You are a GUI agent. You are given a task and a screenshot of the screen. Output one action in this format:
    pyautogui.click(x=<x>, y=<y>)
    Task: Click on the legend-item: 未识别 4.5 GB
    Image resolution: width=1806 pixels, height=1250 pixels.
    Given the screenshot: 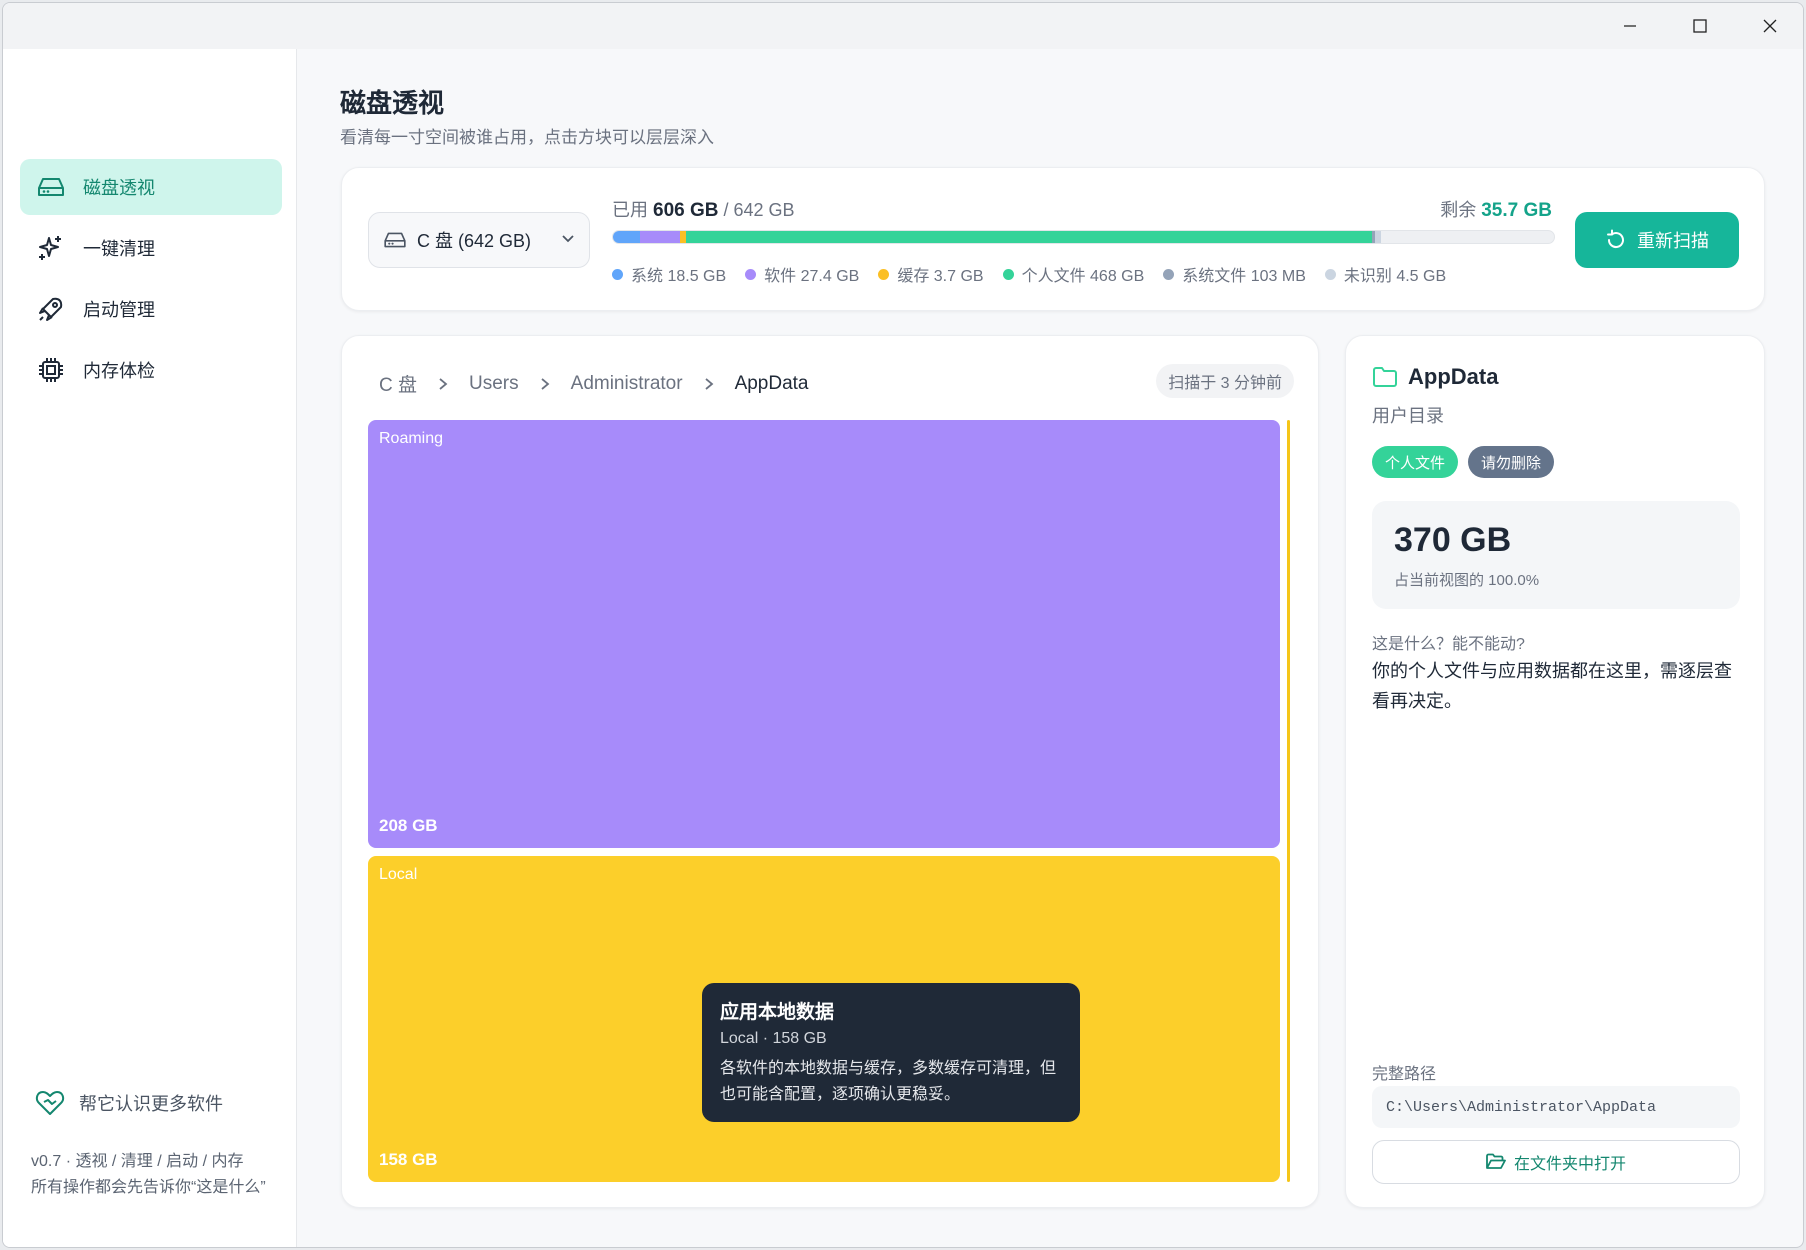 What is the action you would take?
    pyautogui.click(x=1385, y=274)
    